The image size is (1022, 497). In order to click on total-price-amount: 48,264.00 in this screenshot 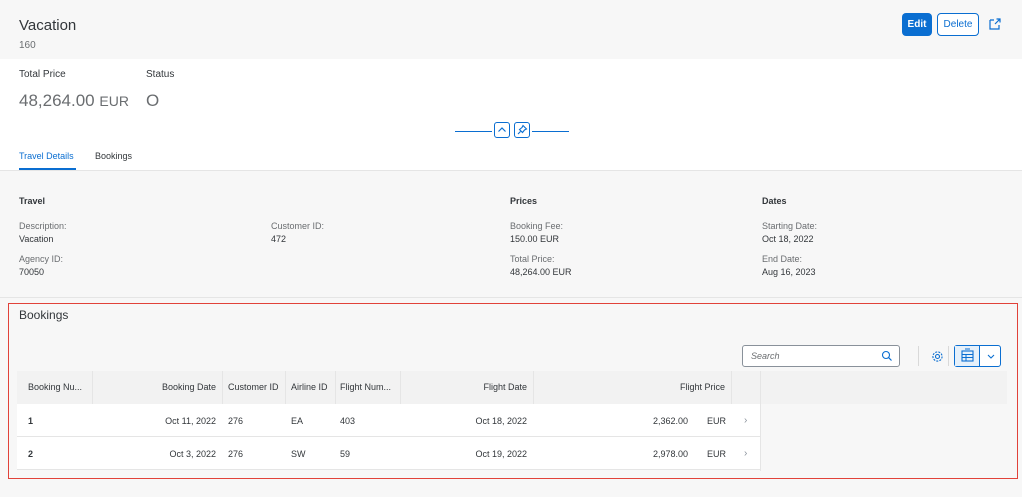, I will do `click(57, 100)`.